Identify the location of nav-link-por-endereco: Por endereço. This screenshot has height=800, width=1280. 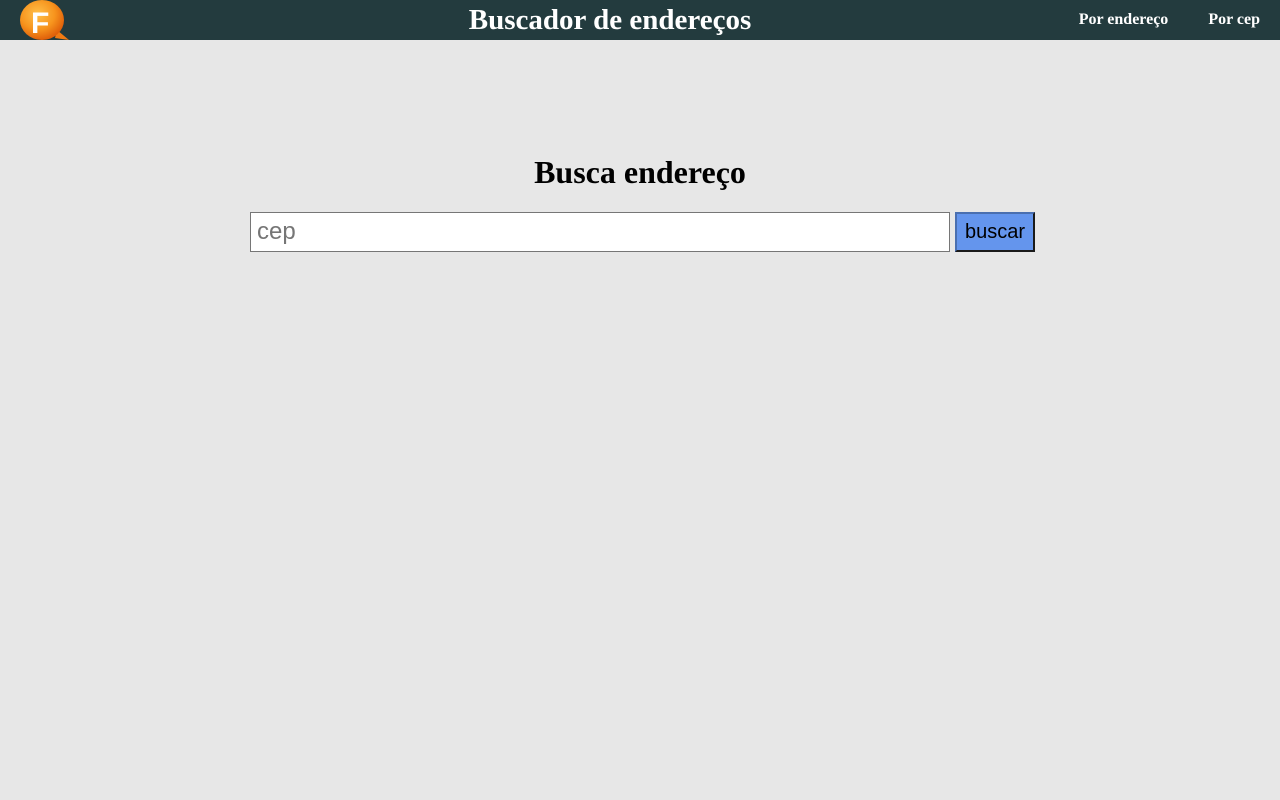
(1124, 20).